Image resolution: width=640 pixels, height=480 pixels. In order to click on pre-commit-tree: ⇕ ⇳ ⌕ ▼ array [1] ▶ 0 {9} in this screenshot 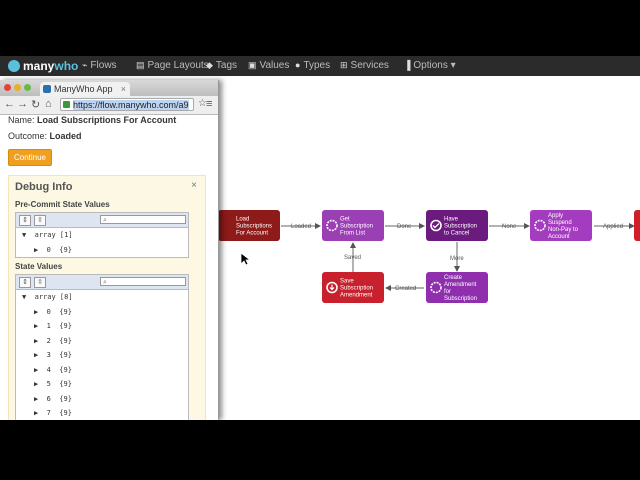, I will do `click(102, 235)`.